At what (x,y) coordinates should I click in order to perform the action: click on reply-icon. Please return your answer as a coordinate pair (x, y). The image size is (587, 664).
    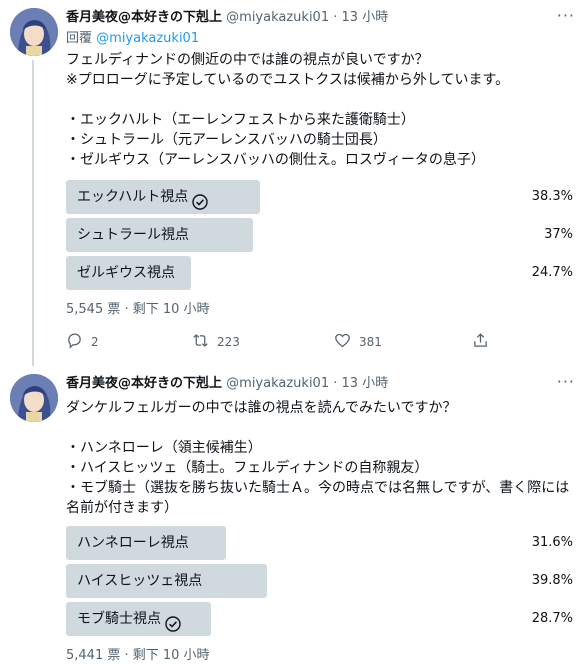
    Looking at the image, I should click on (74, 342).